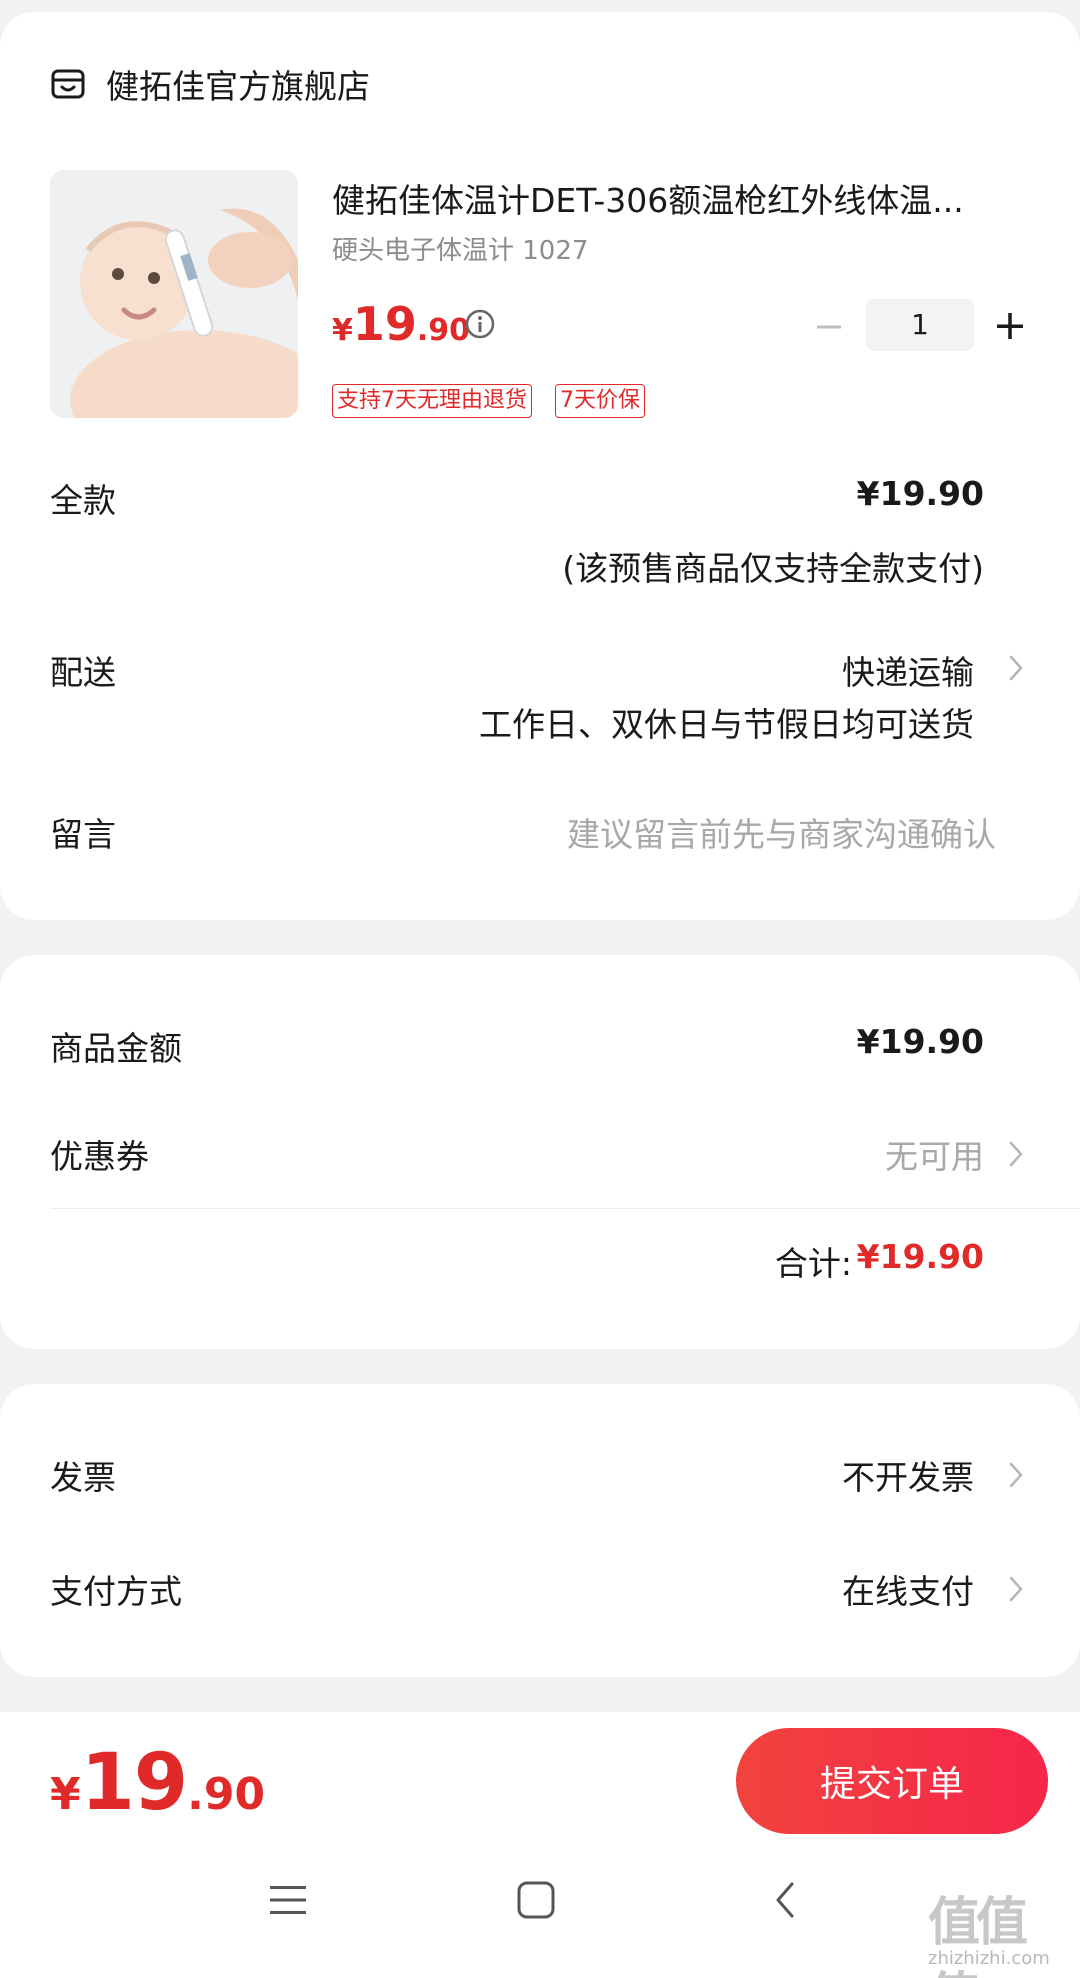 This screenshot has width=1080, height=1978. What do you see at coordinates (908, 670) in the screenshot?
I see `delivery-value: 快递运输` at bounding box center [908, 670].